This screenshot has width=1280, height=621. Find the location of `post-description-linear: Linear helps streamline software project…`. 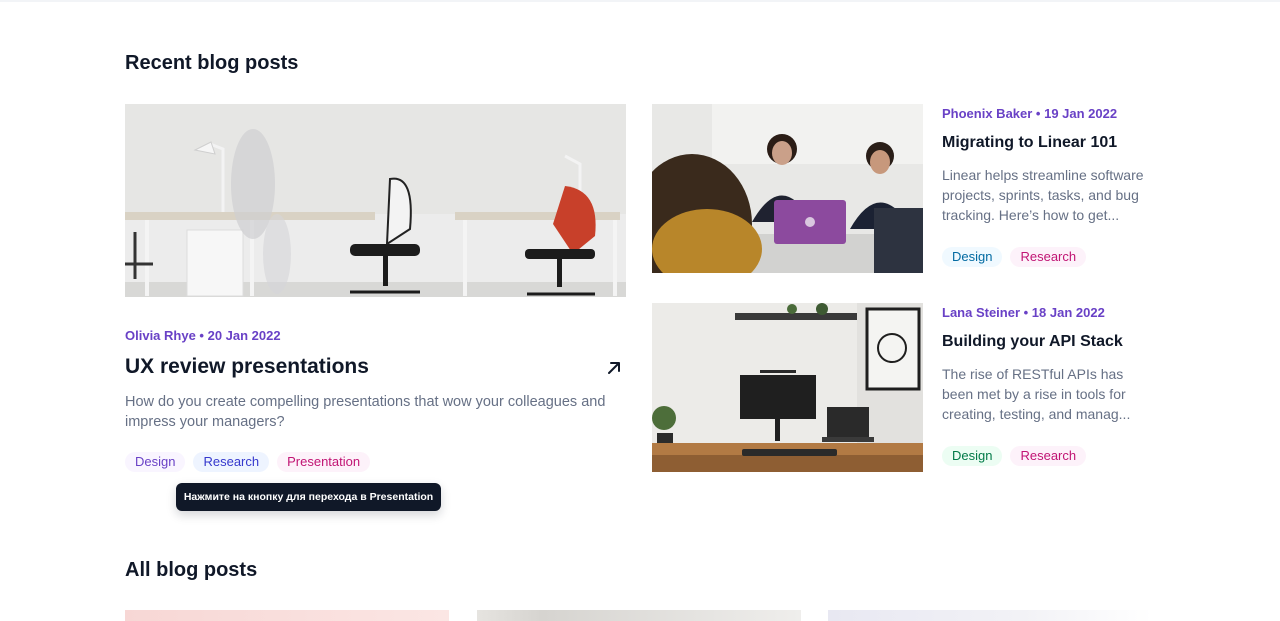

post-description-linear: Linear helps streamline software project… is located at coordinates (1043, 195).